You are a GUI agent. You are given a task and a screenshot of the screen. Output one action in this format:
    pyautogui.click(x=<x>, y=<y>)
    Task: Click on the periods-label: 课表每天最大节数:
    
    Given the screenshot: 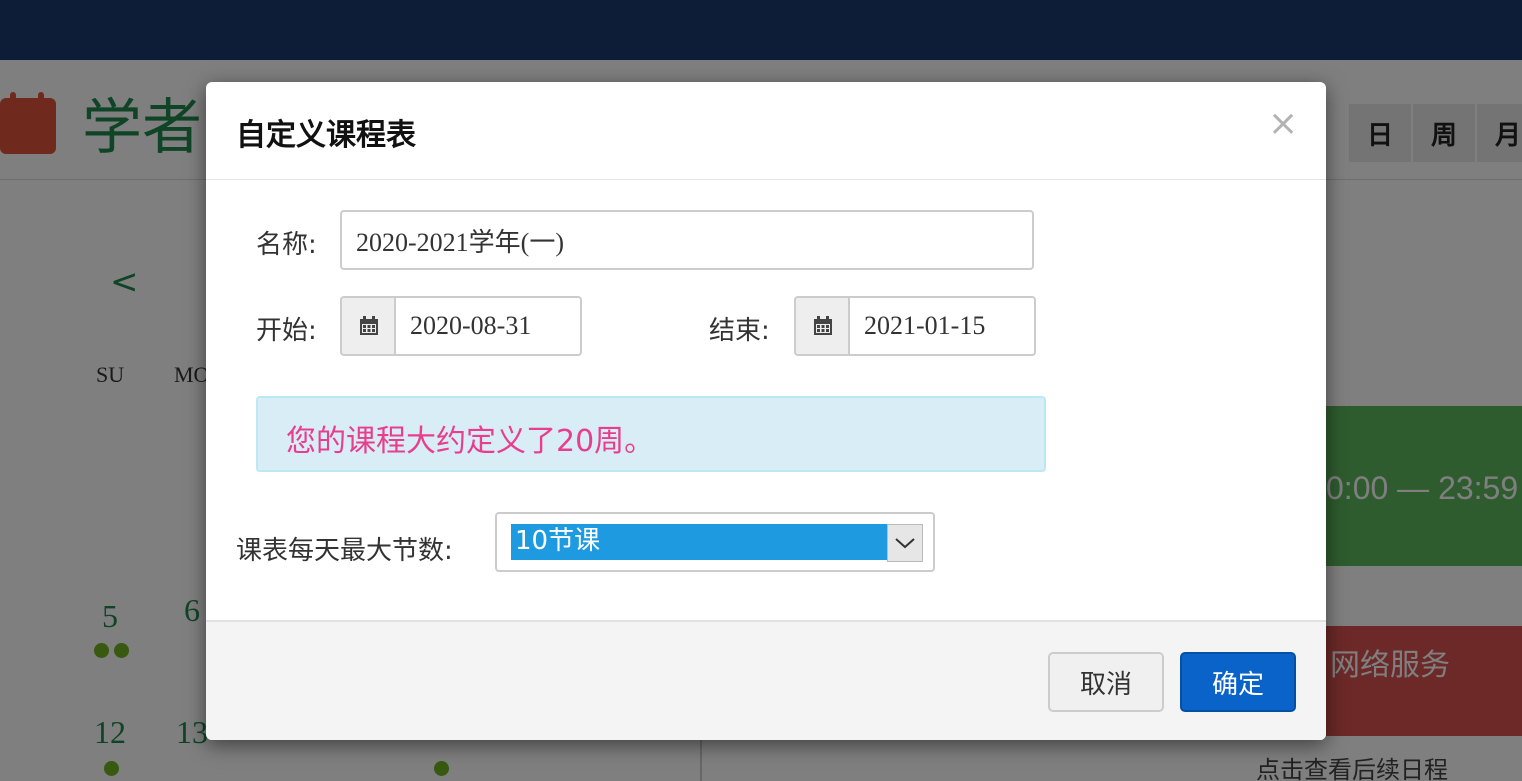 What is the action you would take?
    pyautogui.click(x=344, y=551)
    